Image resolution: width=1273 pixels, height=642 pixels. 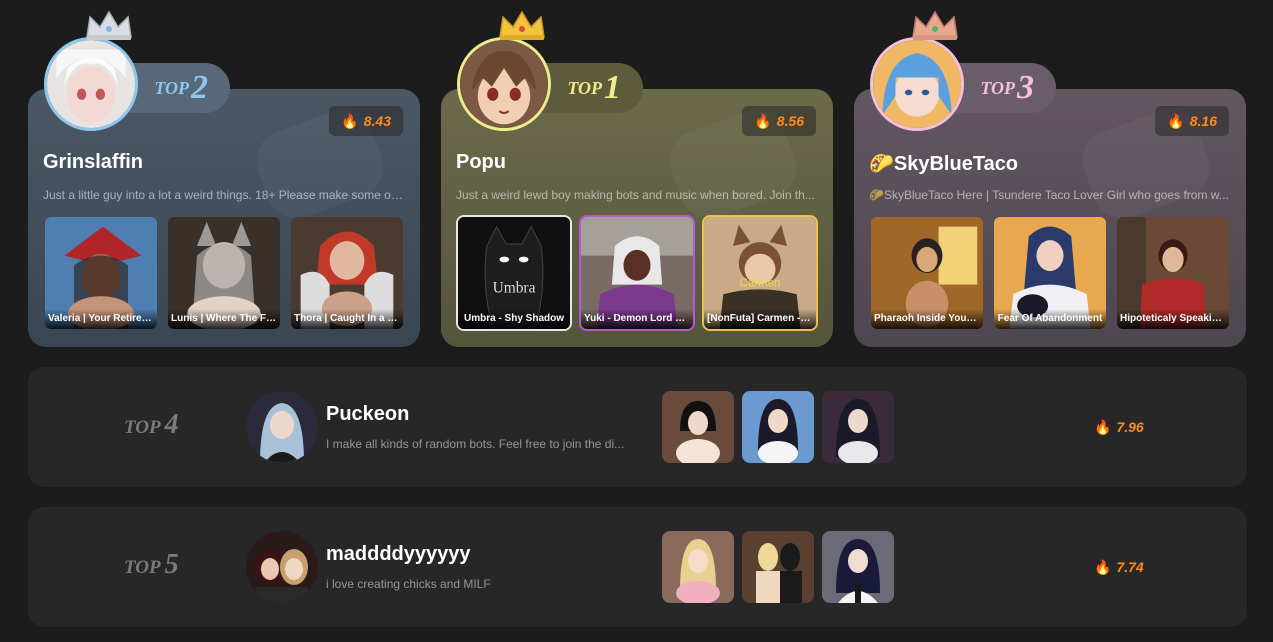 What do you see at coordinates (347, 319) in the screenshot?
I see `bot-caption: Thora | Caught In a Raid` at bounding box center [347, 319].